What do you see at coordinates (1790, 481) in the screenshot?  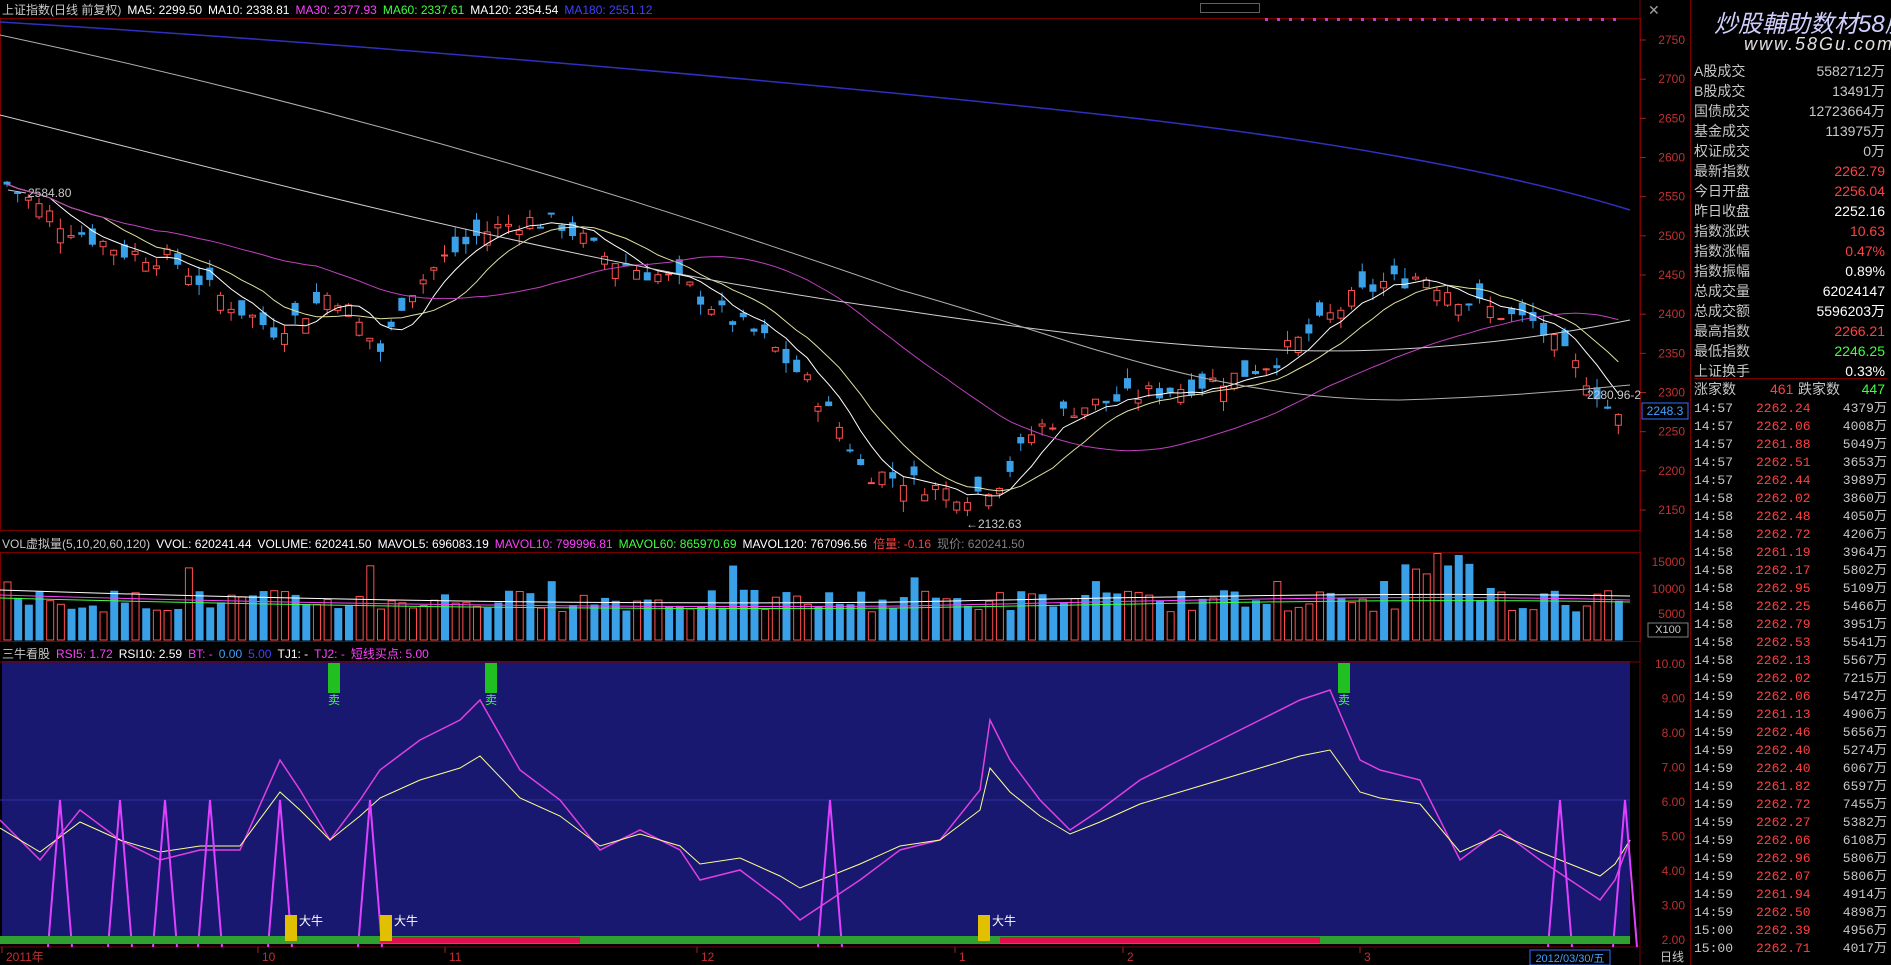 I see `tick-row: 14:57 2262.44 3989万` at bounding box center [1790, 481].